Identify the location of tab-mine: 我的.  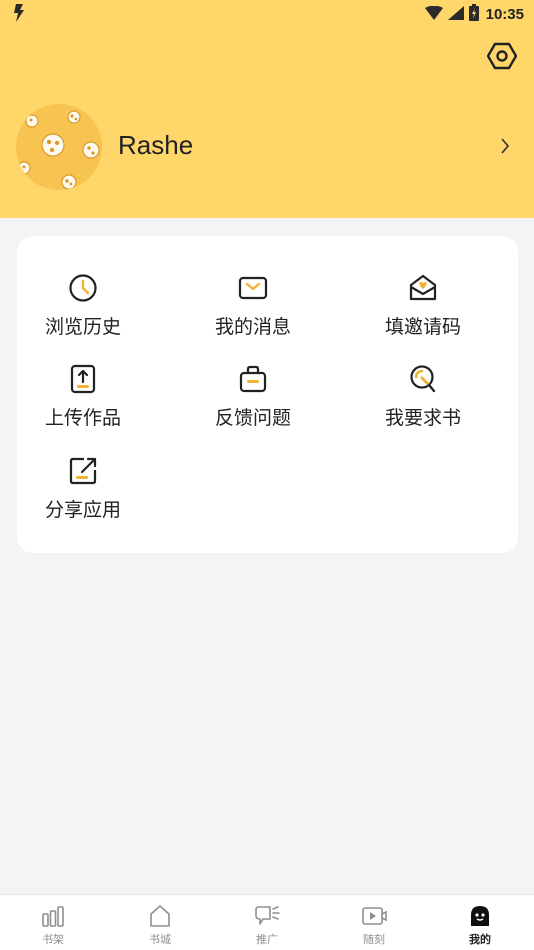
(480, 925).